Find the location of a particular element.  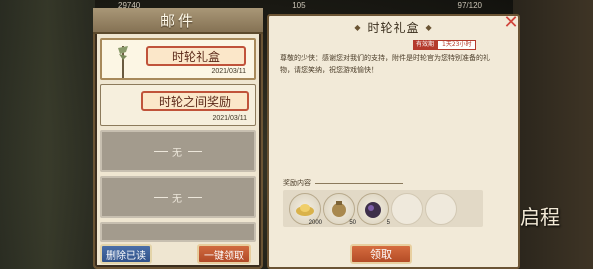

resource-stat-3: 97/120 is located at coordinates (469, 5).